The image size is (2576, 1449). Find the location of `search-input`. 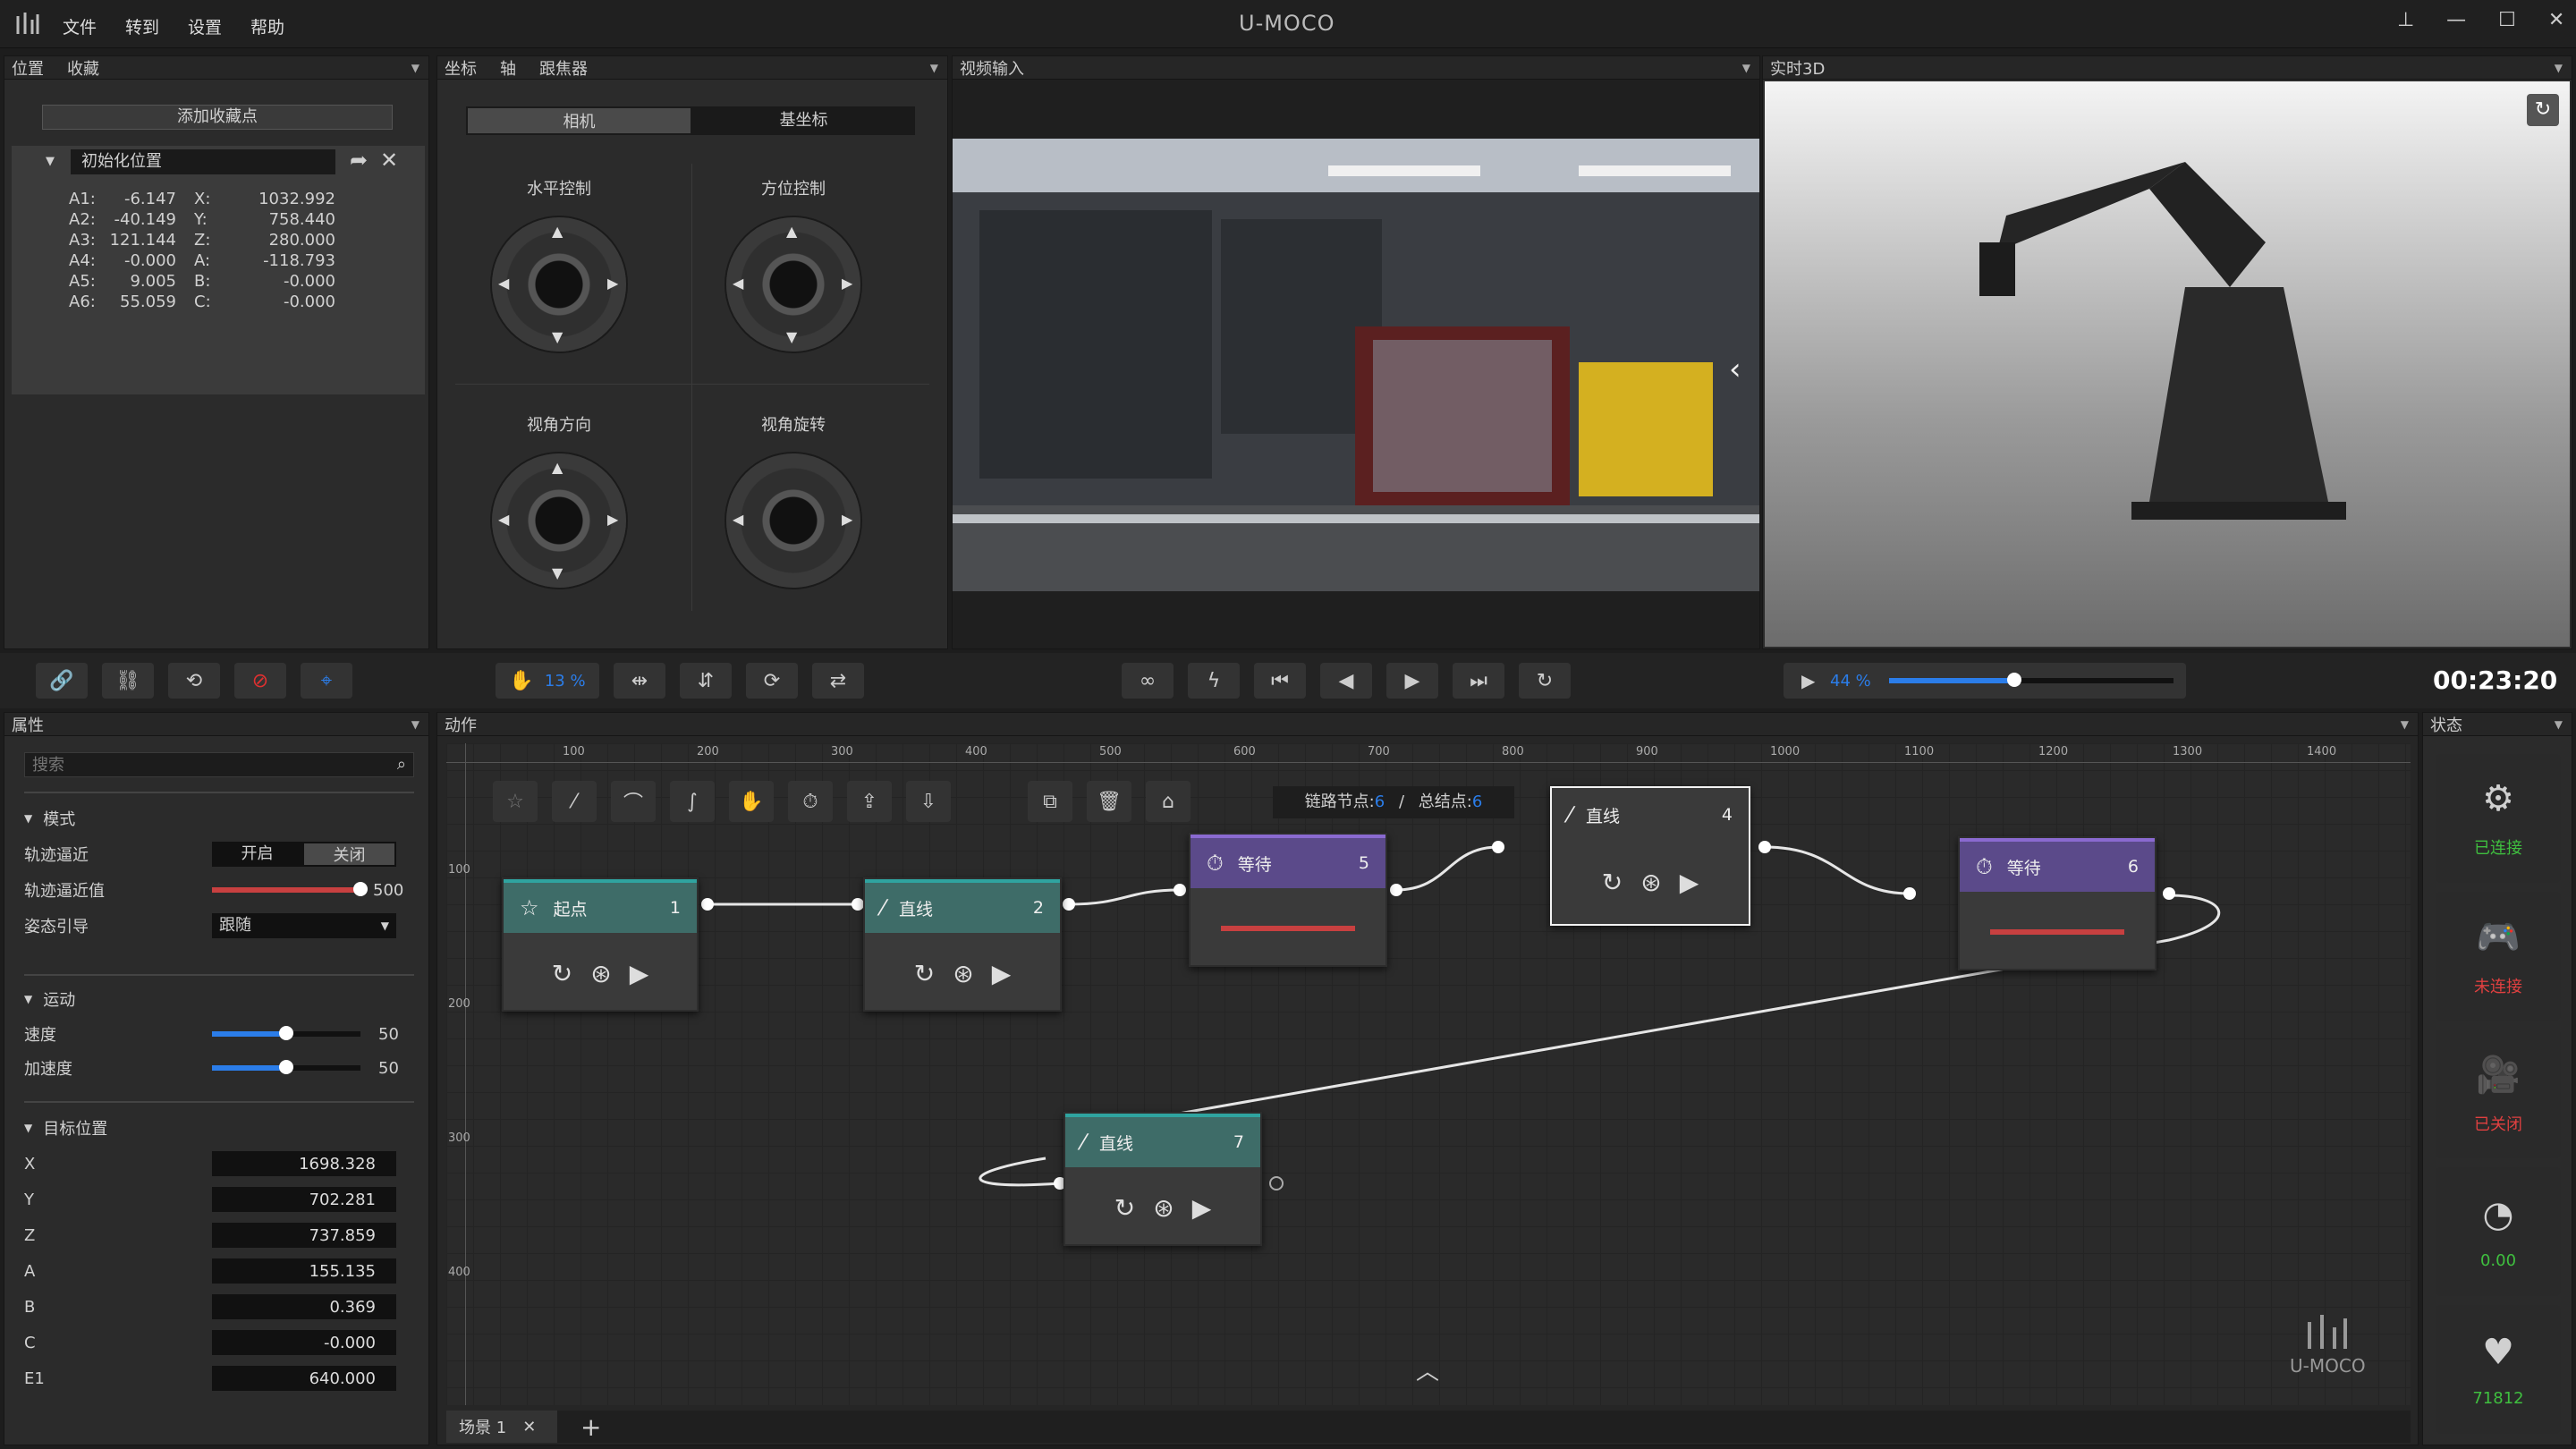

search-input is located at coordinates (195, 764).